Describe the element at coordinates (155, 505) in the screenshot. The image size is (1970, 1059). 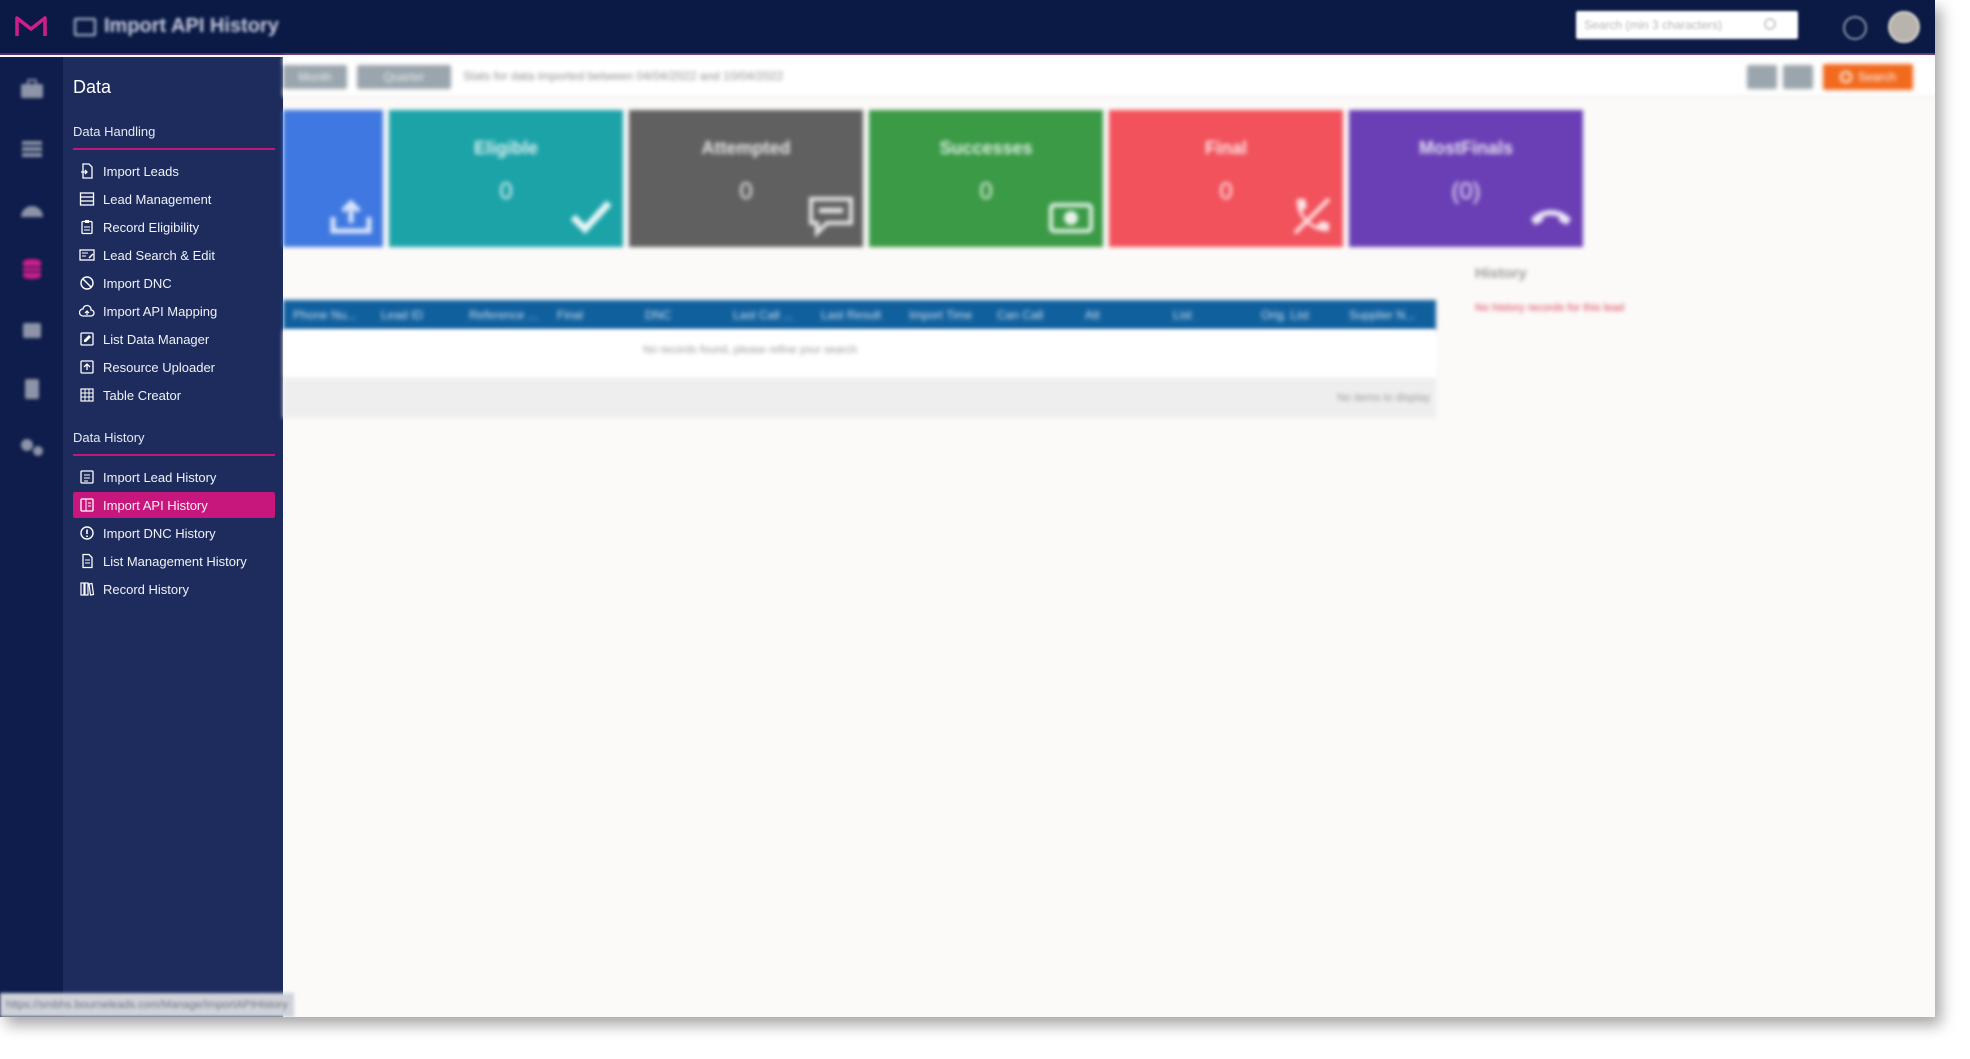
I see `sidebar-item-label: Import API History` at that location.